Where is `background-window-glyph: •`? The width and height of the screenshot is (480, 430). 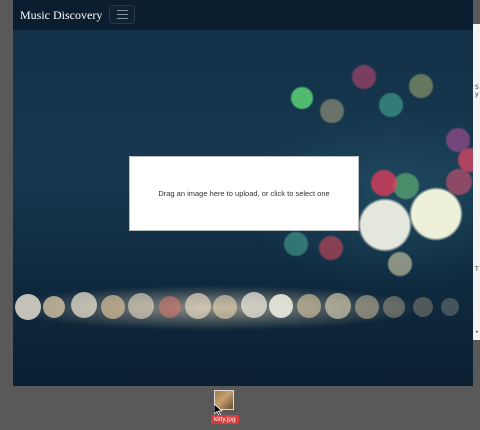
background-window-glyph: • is located at coordinates (477, 332).